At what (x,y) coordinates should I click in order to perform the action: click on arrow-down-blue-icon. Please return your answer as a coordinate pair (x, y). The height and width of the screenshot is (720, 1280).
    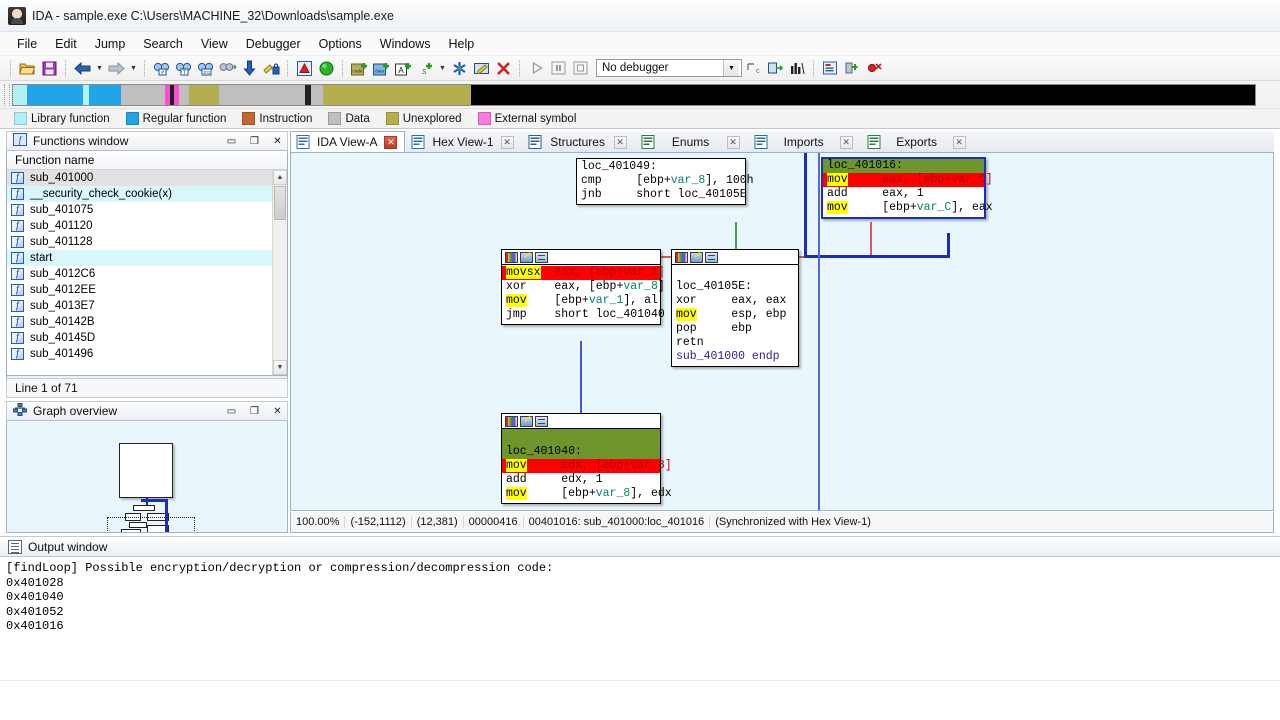
    Looking at the image, I should click on (249, 68).